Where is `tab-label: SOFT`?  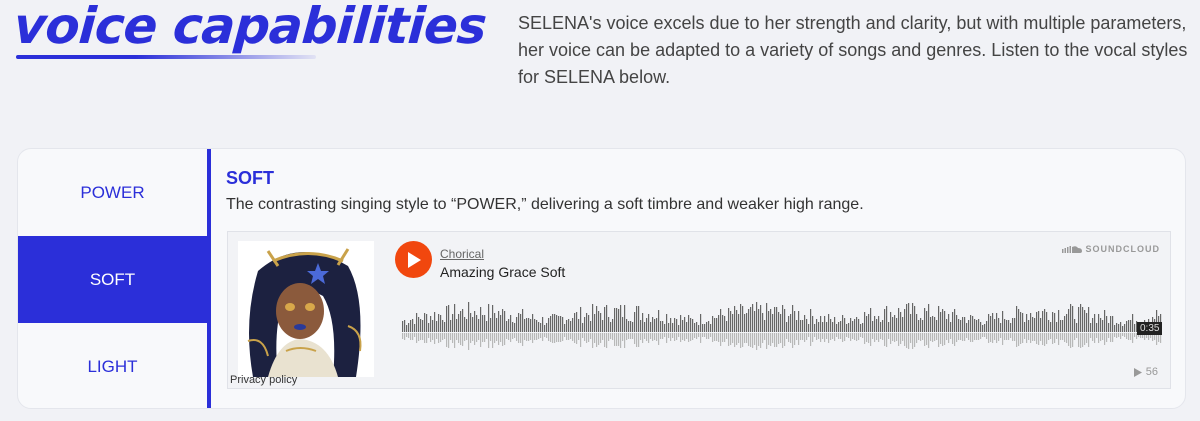
tab-label: SOFT is located at coordinates (112, 279).